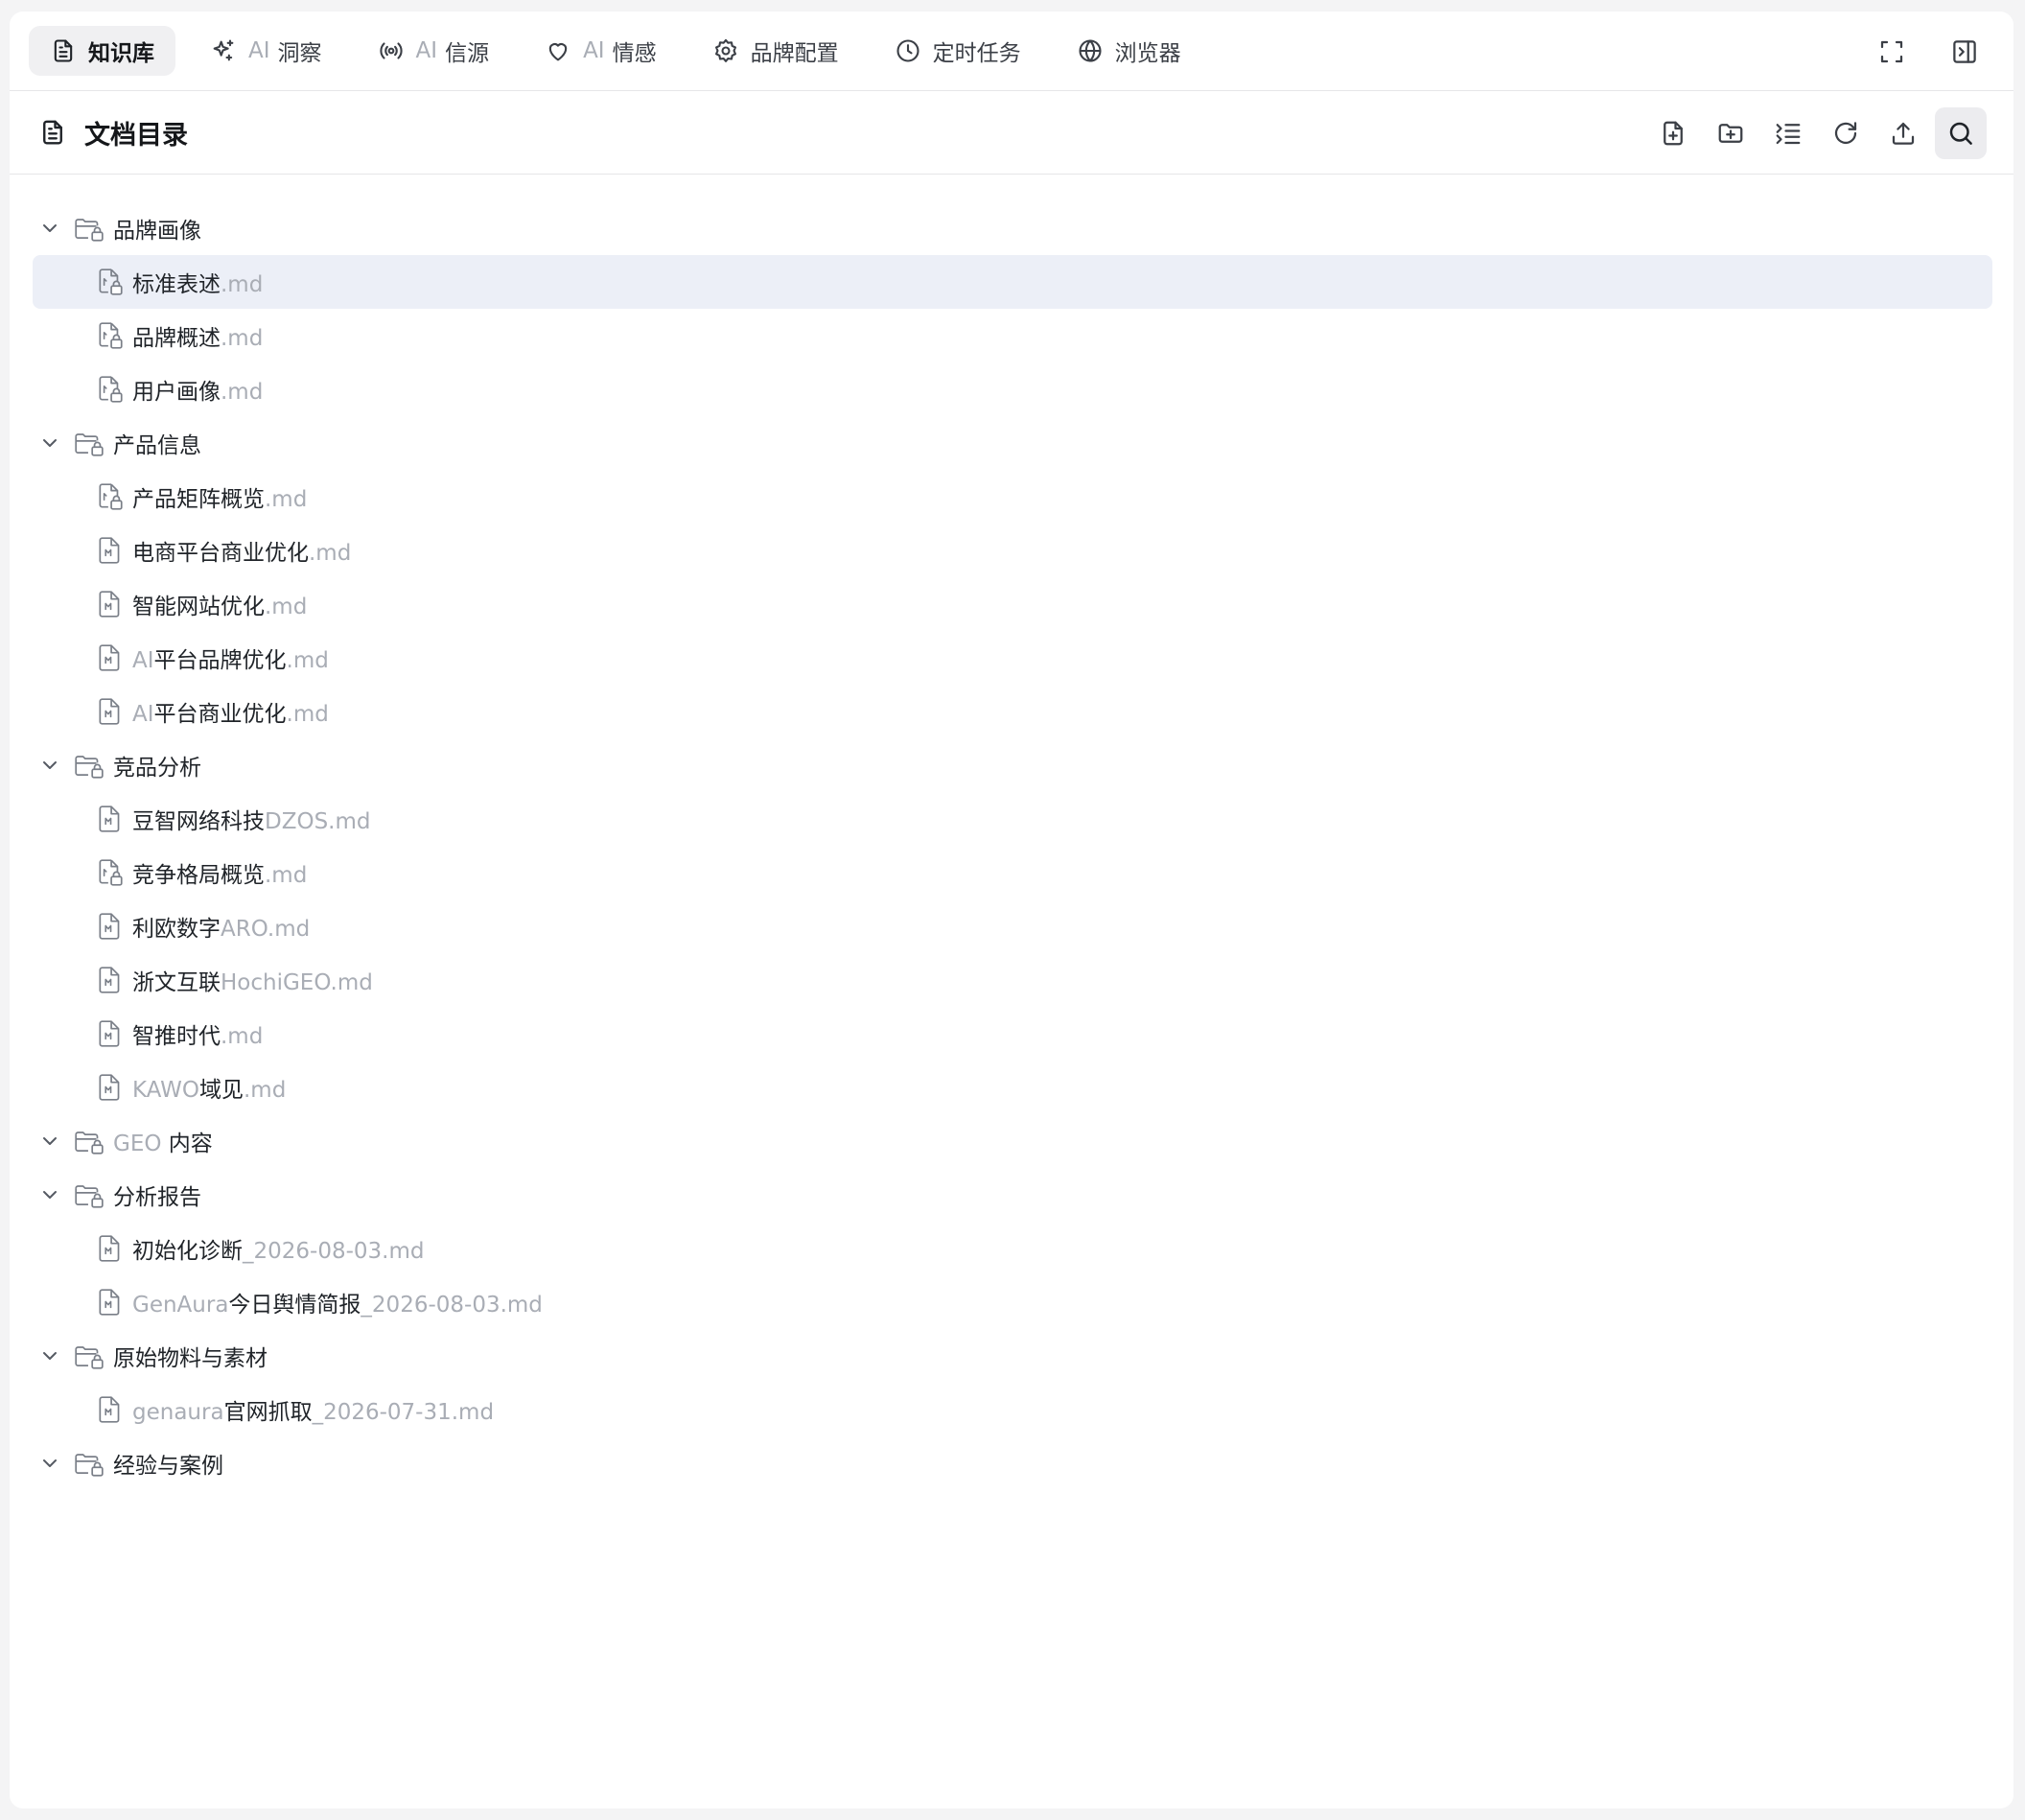 This screenshot has width=2025, height=1820. What do you see at coordinates (1011, 712) in the screenshot?
I see `tree-file: AI平台商业优化.md` at bounding box center [1011, 712].